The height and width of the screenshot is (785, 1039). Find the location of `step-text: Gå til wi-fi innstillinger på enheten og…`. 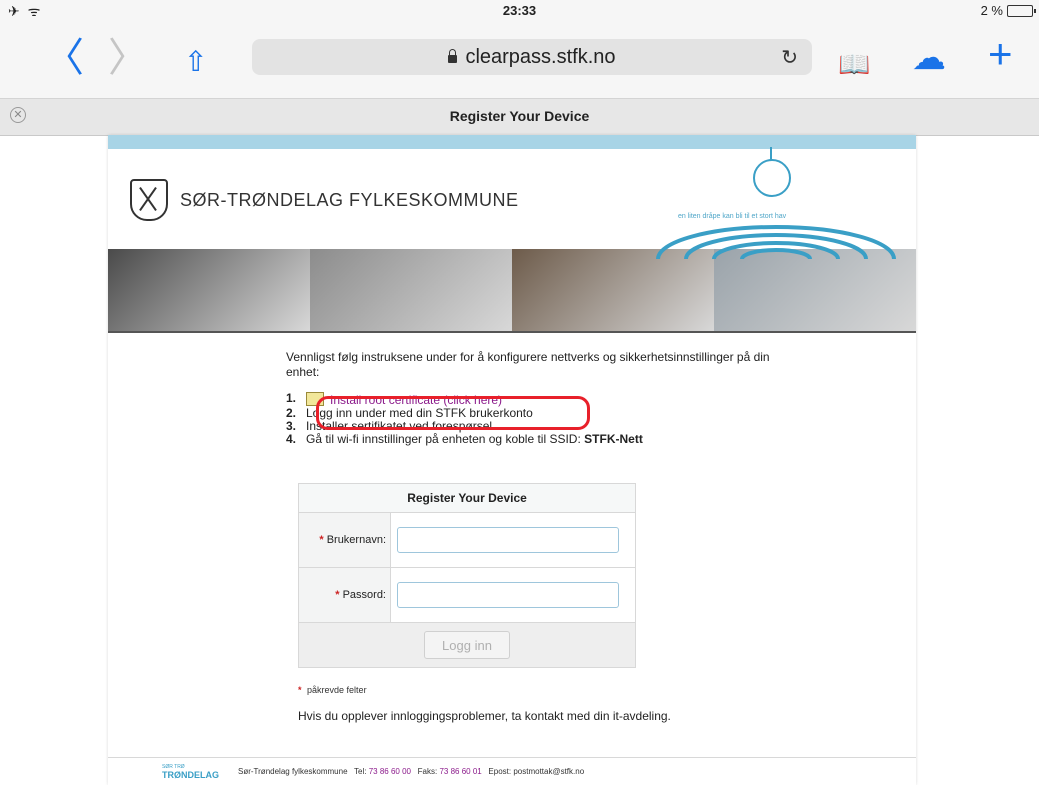

step-text: Gå til wi-fi innstillinger på enheten og… is located at coordinates (474, 439).